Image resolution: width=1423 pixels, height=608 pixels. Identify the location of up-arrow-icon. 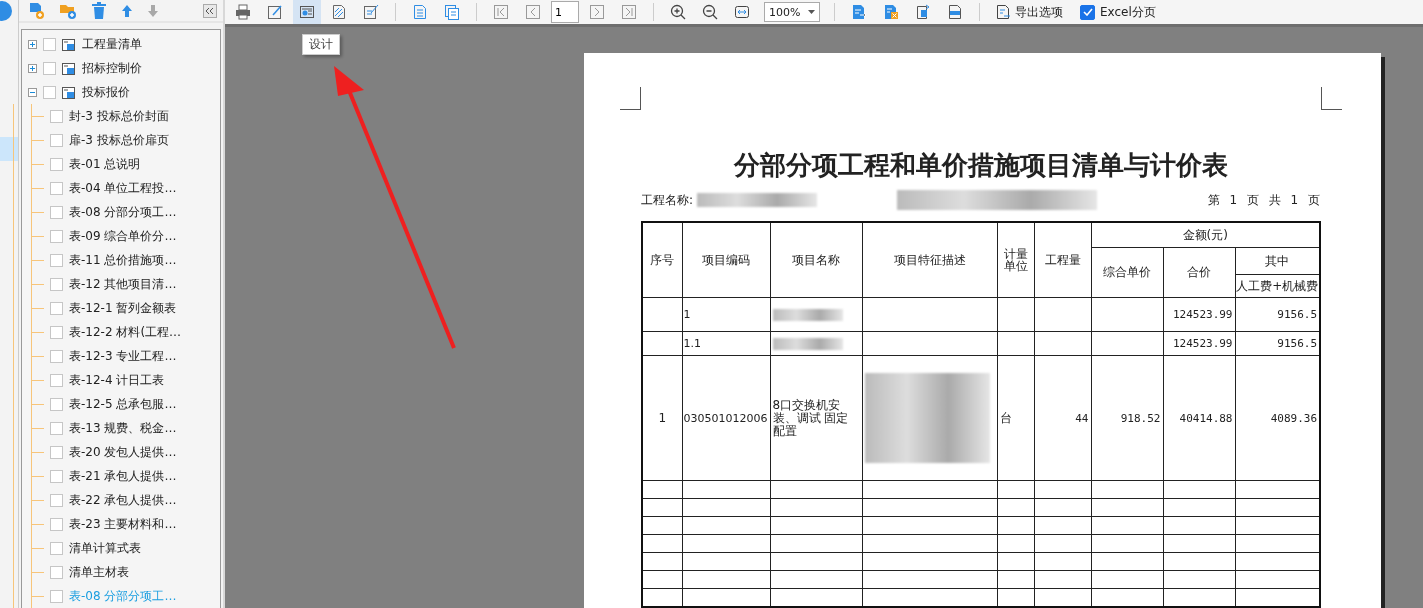
(127, 10).